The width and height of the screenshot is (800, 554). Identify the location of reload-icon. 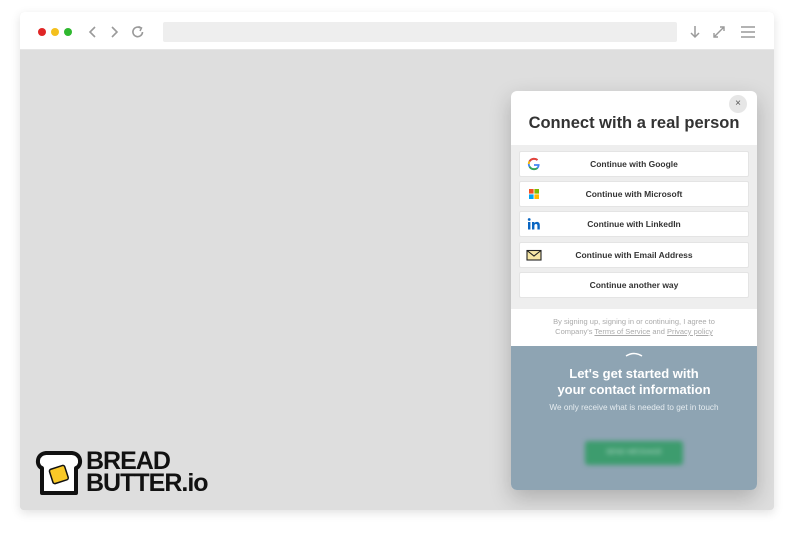
(138, 32).